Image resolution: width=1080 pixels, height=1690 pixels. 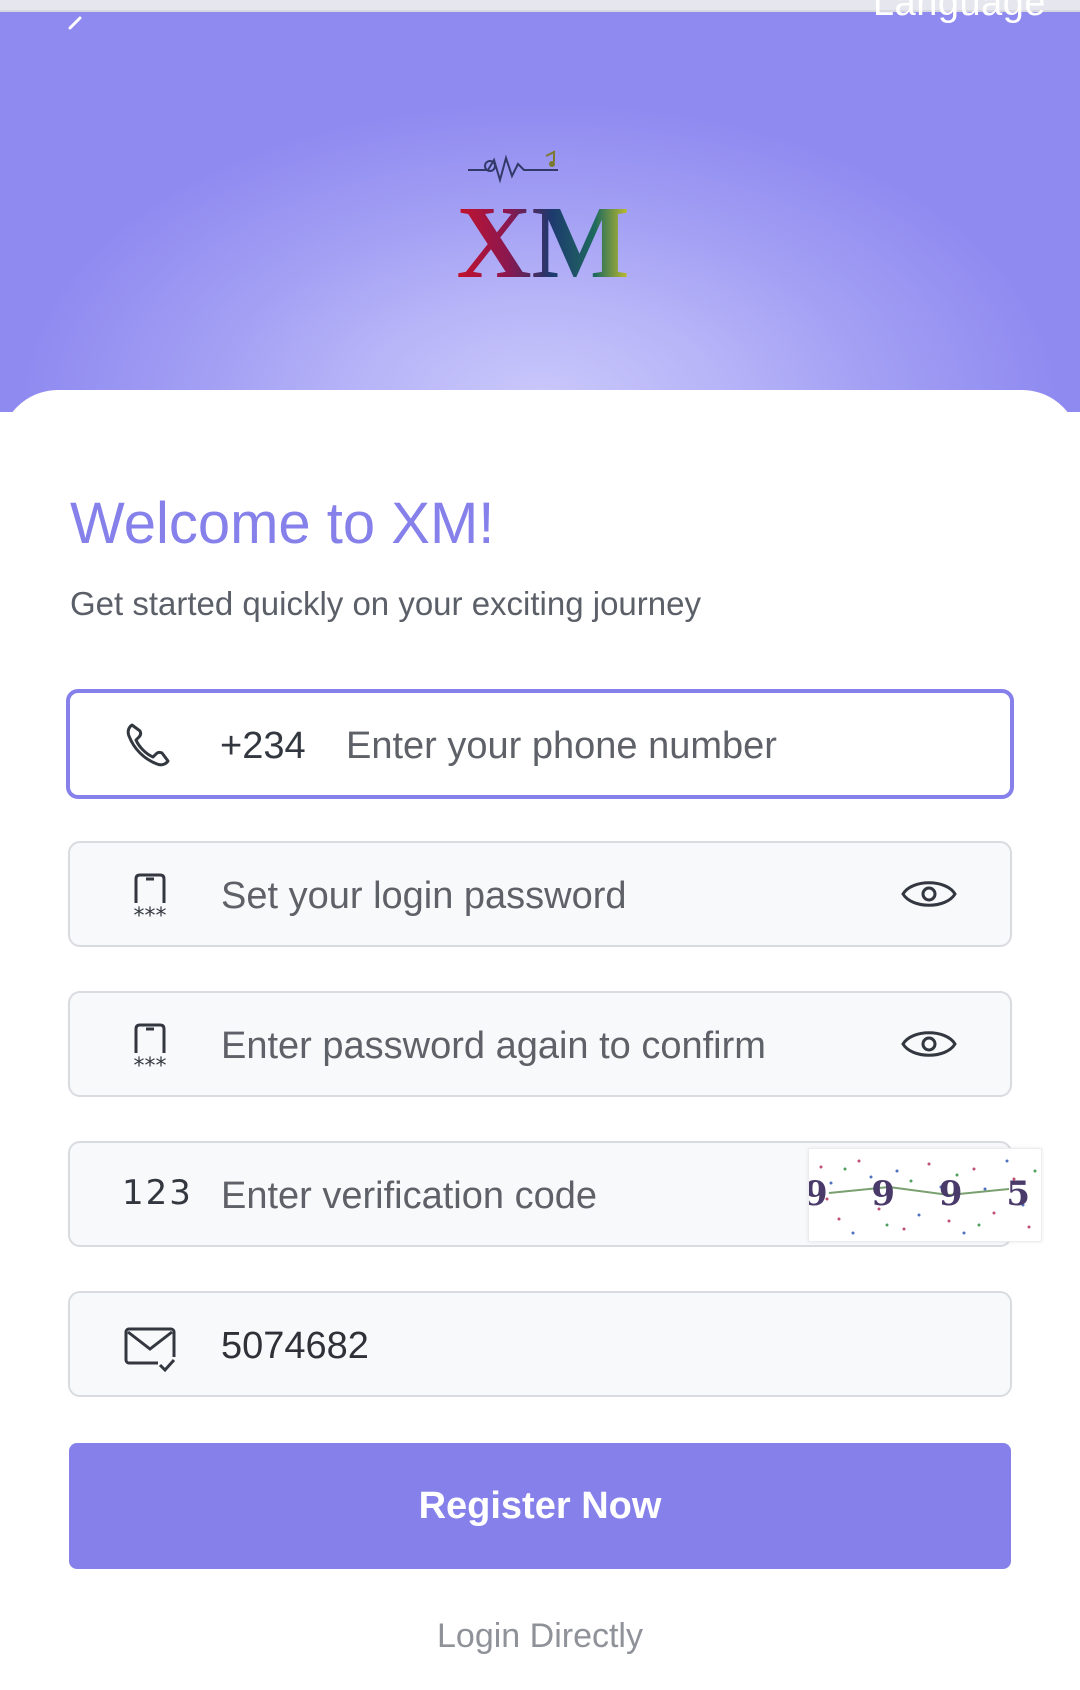 I want to click on language-link: Language, so click(x=959, y=12).